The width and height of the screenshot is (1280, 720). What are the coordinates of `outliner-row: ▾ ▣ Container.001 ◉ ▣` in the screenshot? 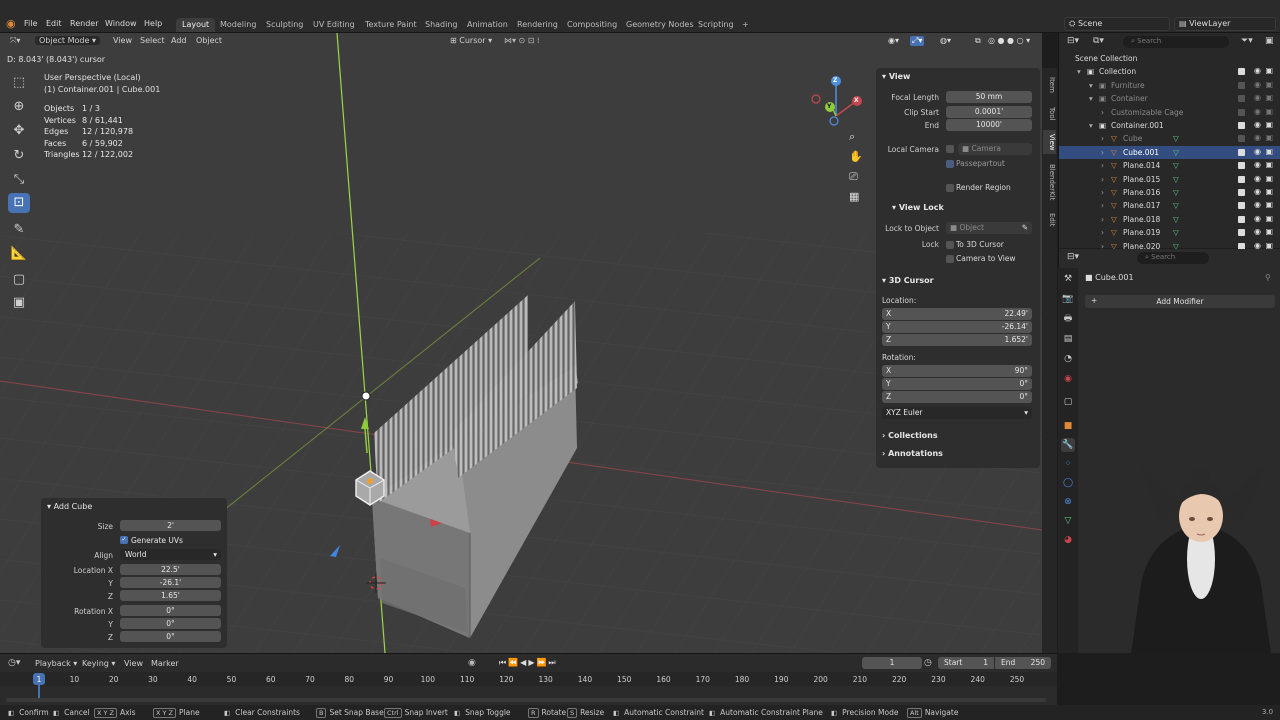 It's located at (1169, 125).